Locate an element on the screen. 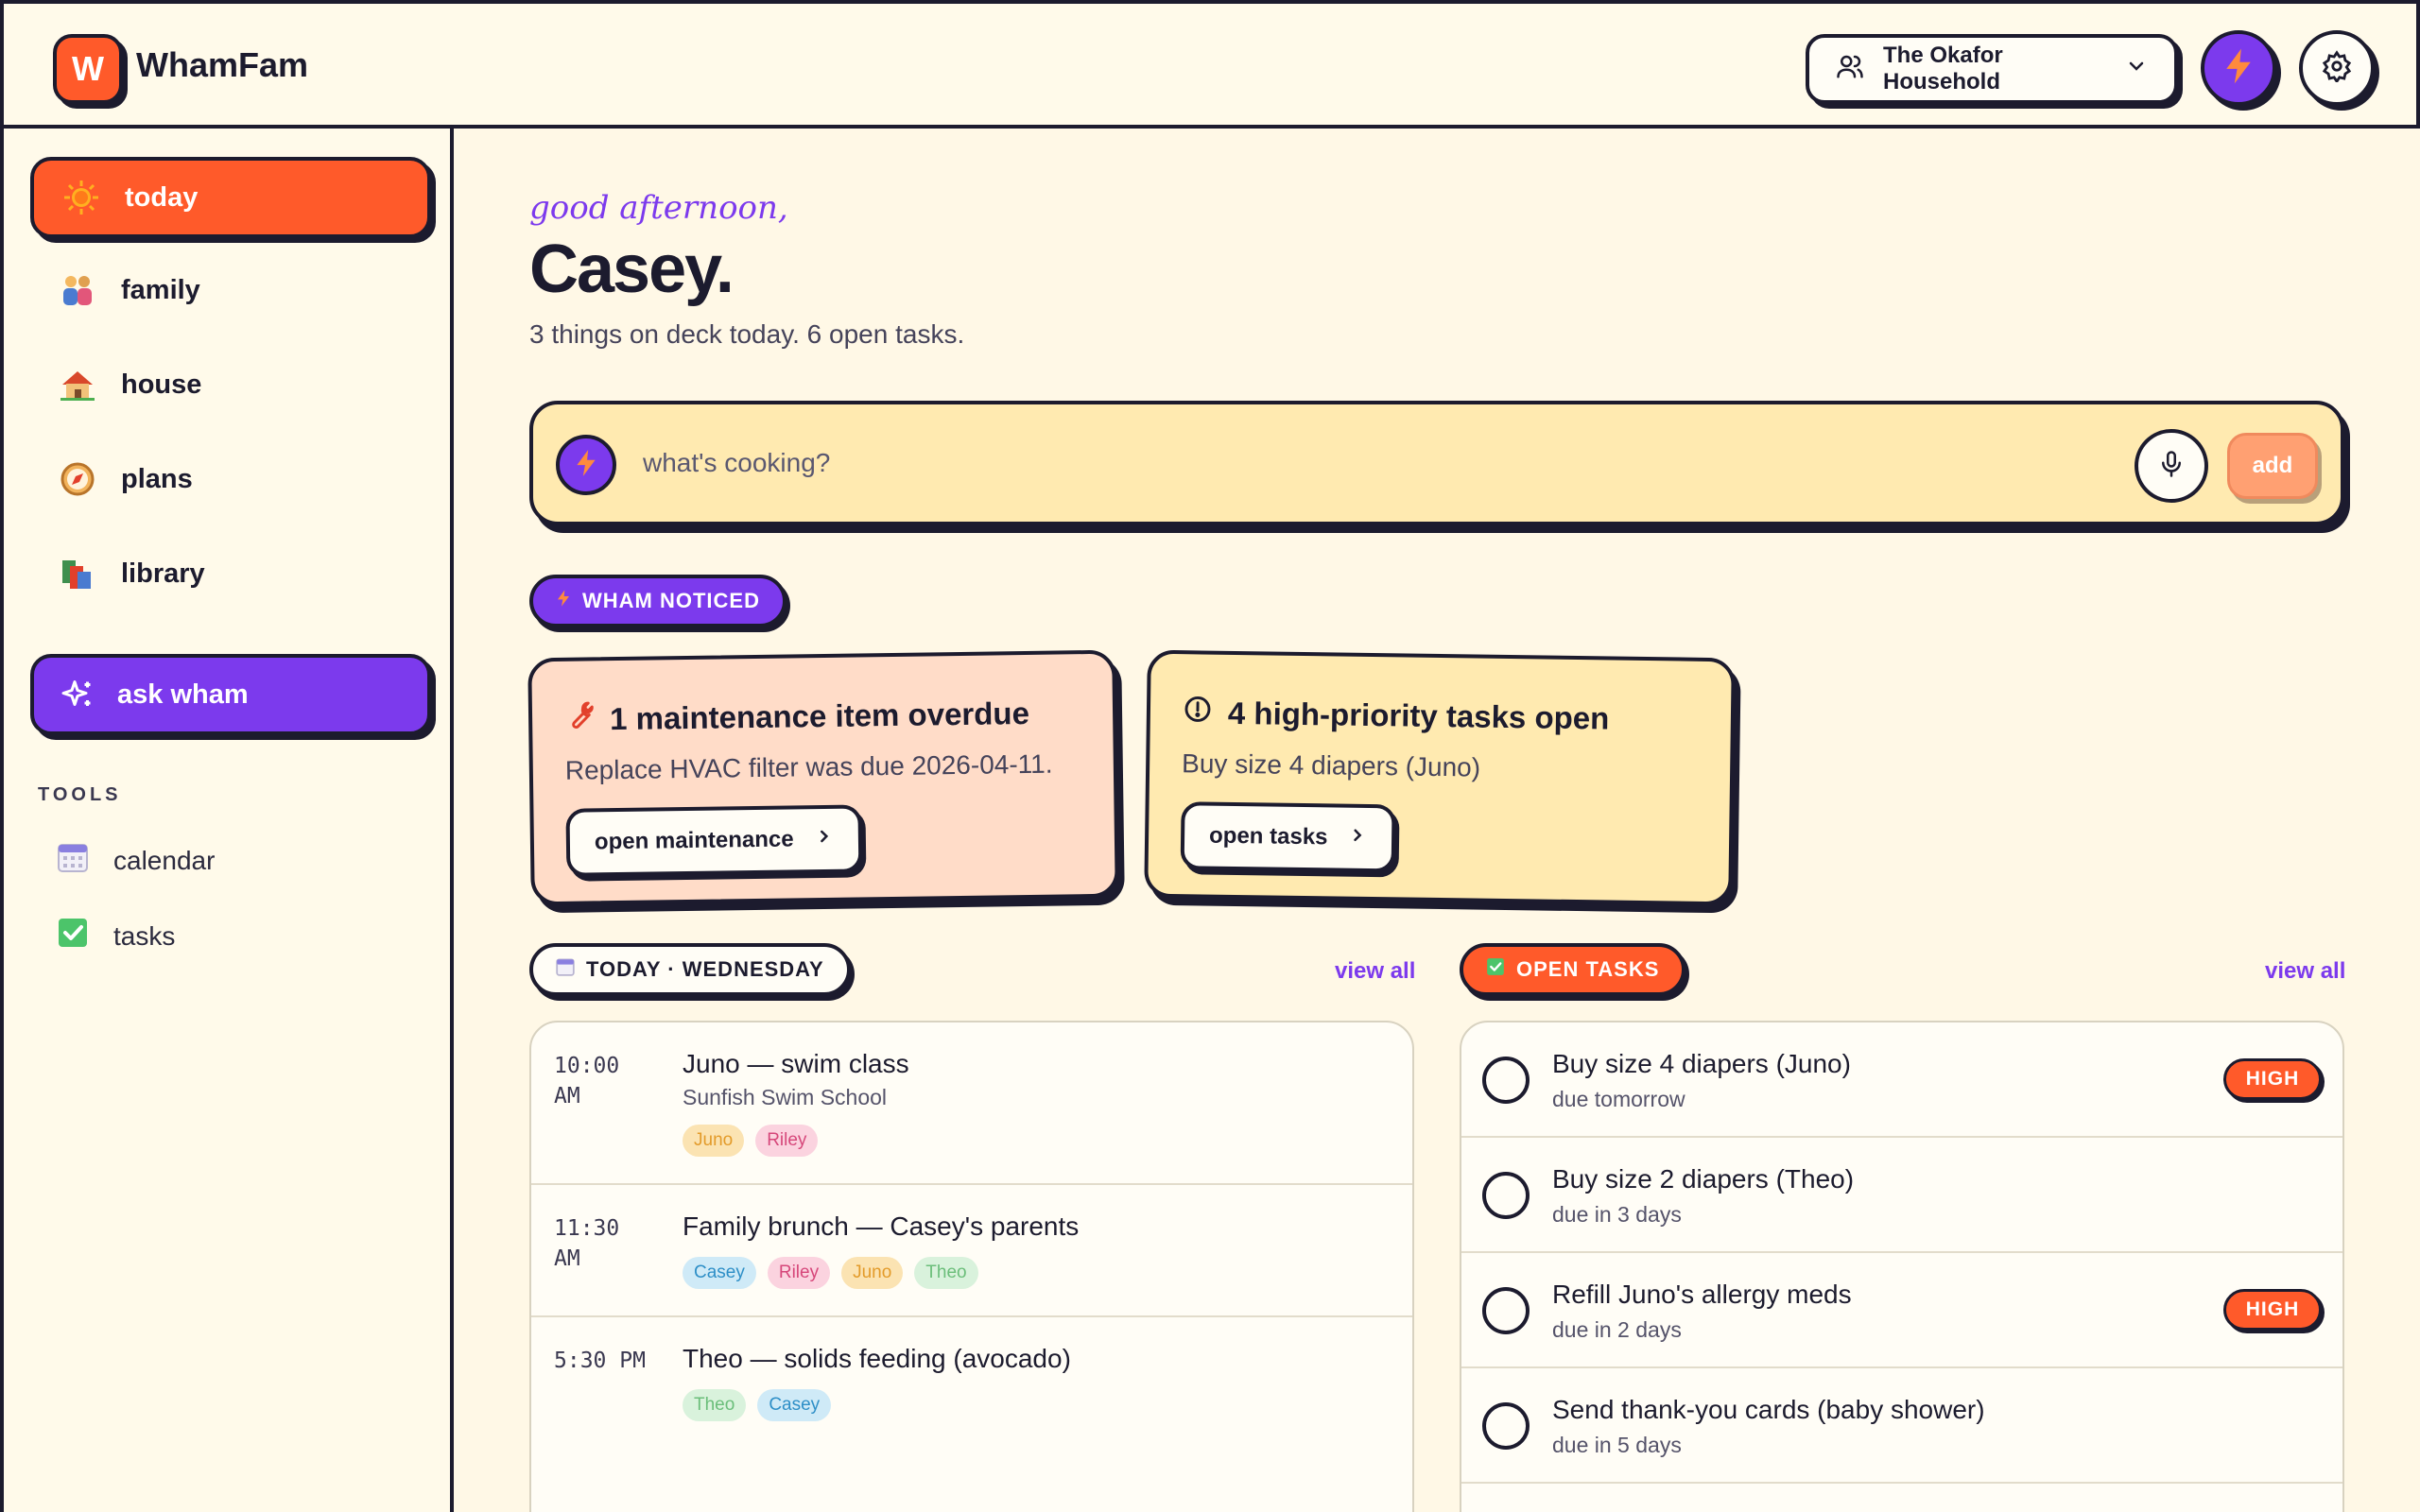 The height and width of the screenshot is (1512, 2420). card-title: 4 high-priority tasks open is located at coordinates (1396, 715).